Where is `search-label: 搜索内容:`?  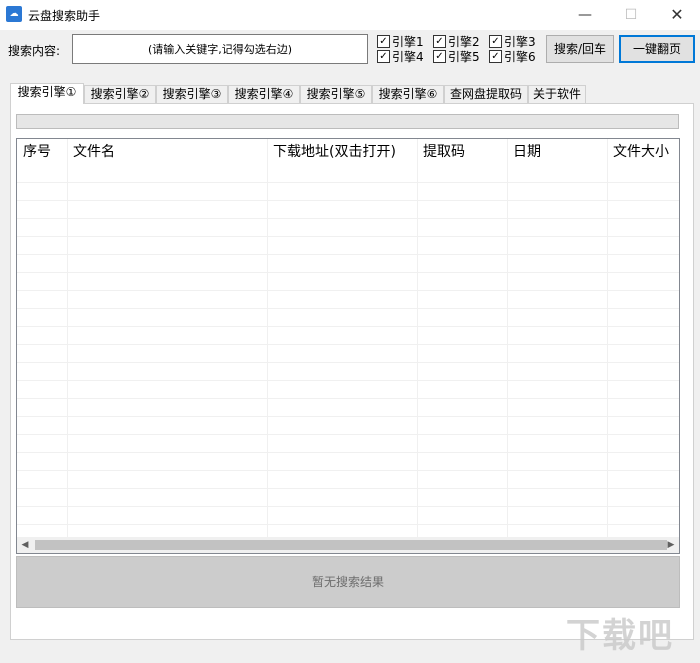
search-label: 搜索内容: is located at coordinates (34, 51).